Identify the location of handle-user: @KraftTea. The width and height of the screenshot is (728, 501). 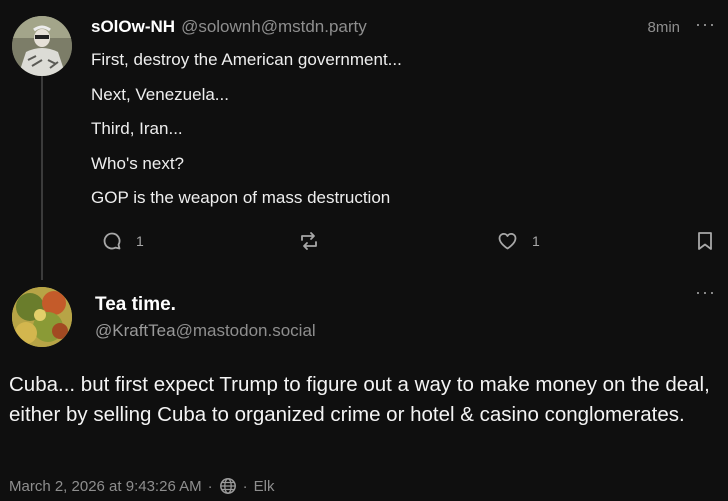
(135, 330).